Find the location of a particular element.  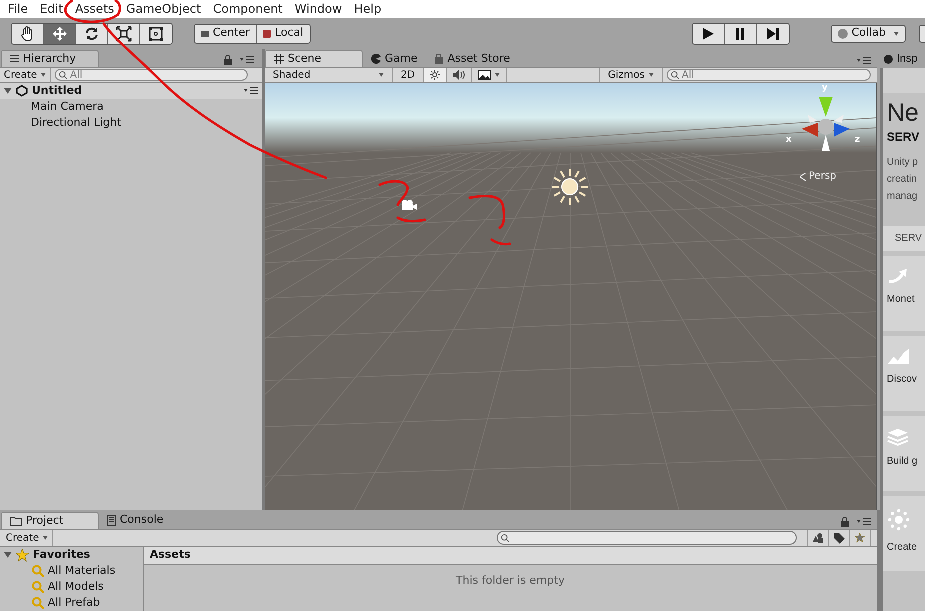

unity-logo-icon is located at coordinates (22, 91).